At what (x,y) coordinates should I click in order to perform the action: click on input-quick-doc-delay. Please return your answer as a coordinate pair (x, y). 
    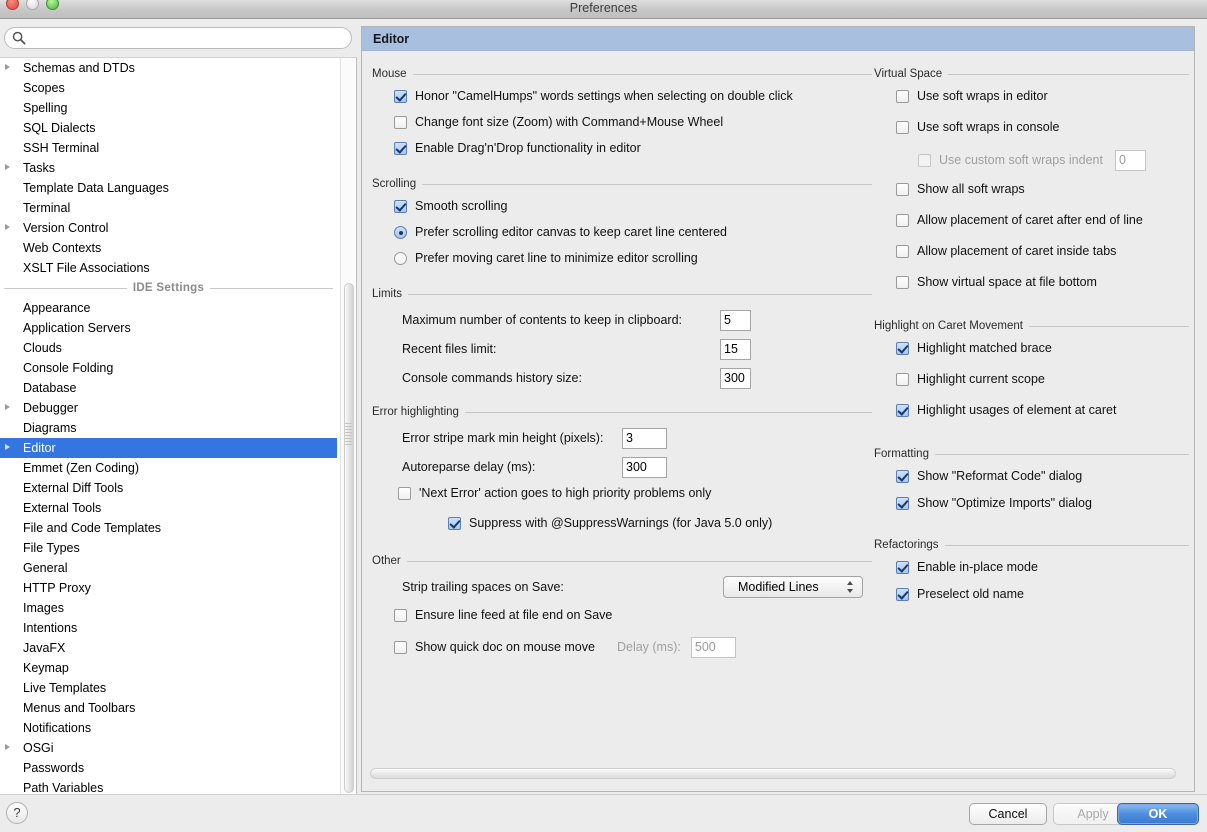
    Looking at the image, I should click on (713, 647).